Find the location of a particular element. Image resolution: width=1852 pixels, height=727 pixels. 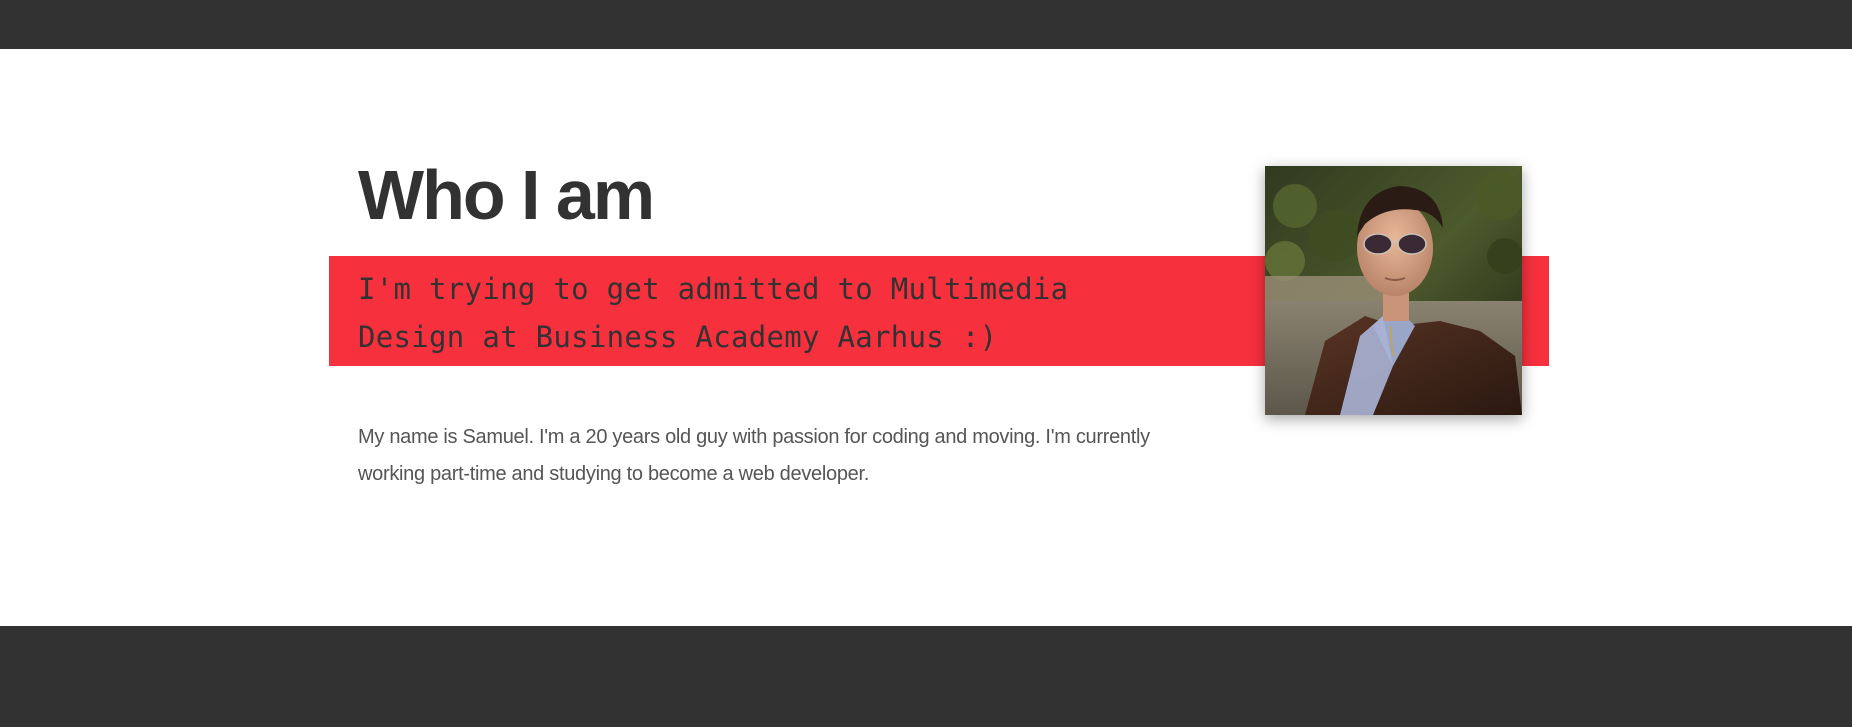

portrait-image is located at coordinates (1393, 290).